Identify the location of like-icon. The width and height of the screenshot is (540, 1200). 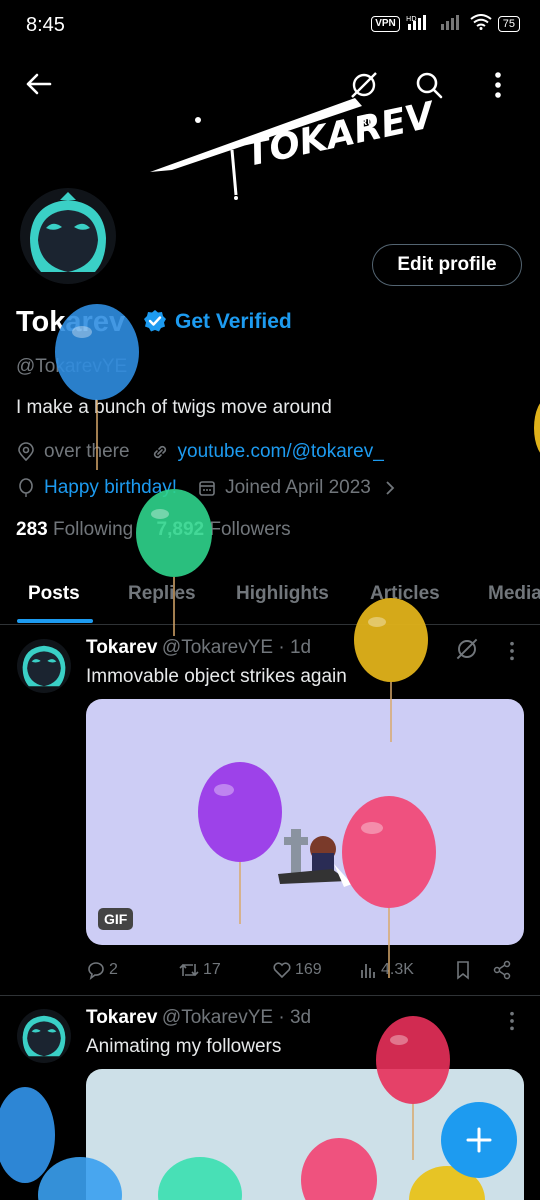
(282, 970).